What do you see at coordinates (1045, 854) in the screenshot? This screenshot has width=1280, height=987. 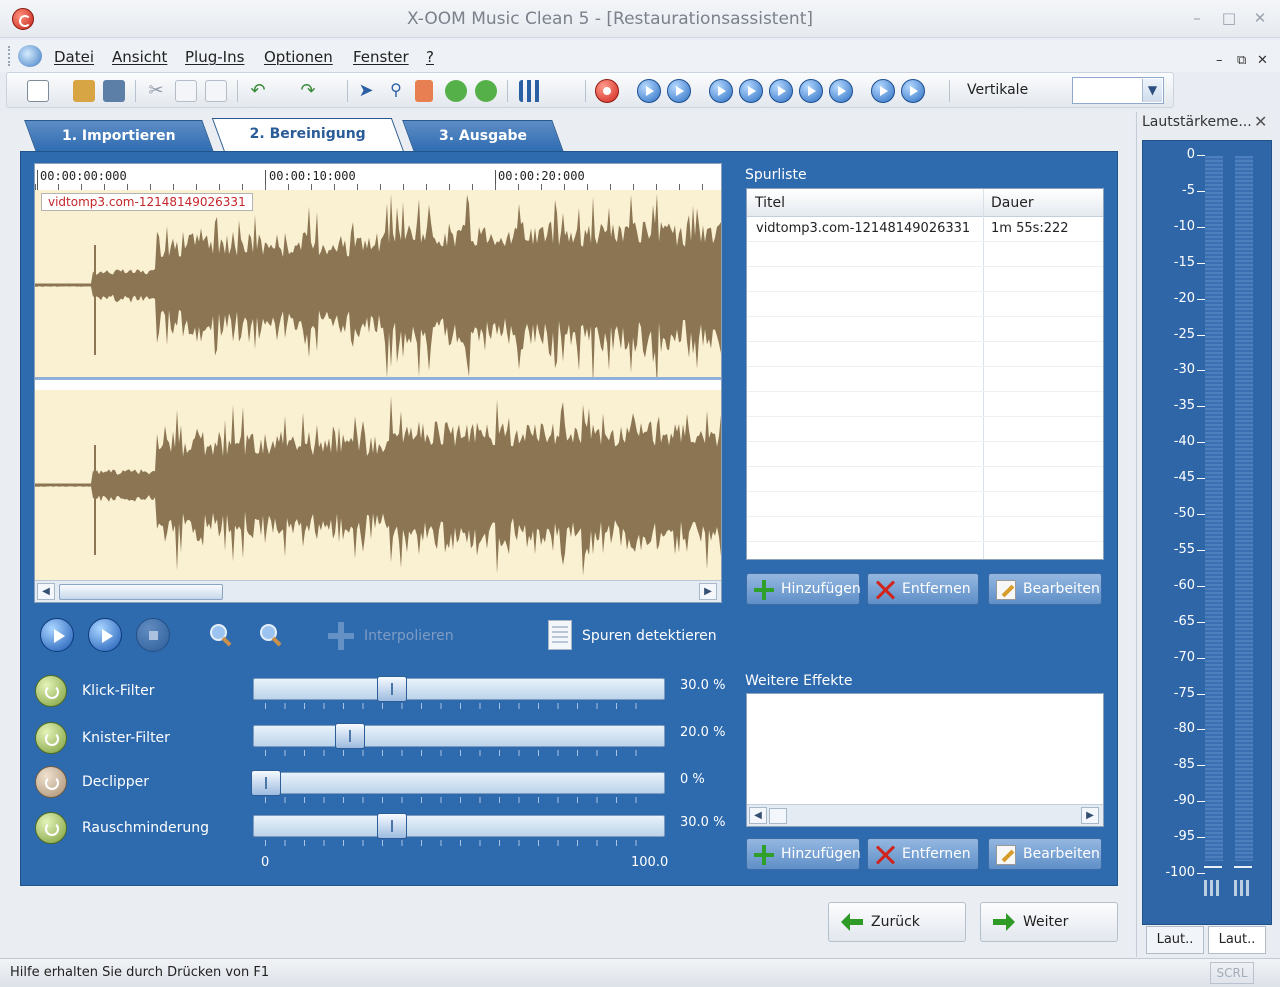 I see `edit-effect-button: Bearbeiten` at bounding box center [1045, 854].